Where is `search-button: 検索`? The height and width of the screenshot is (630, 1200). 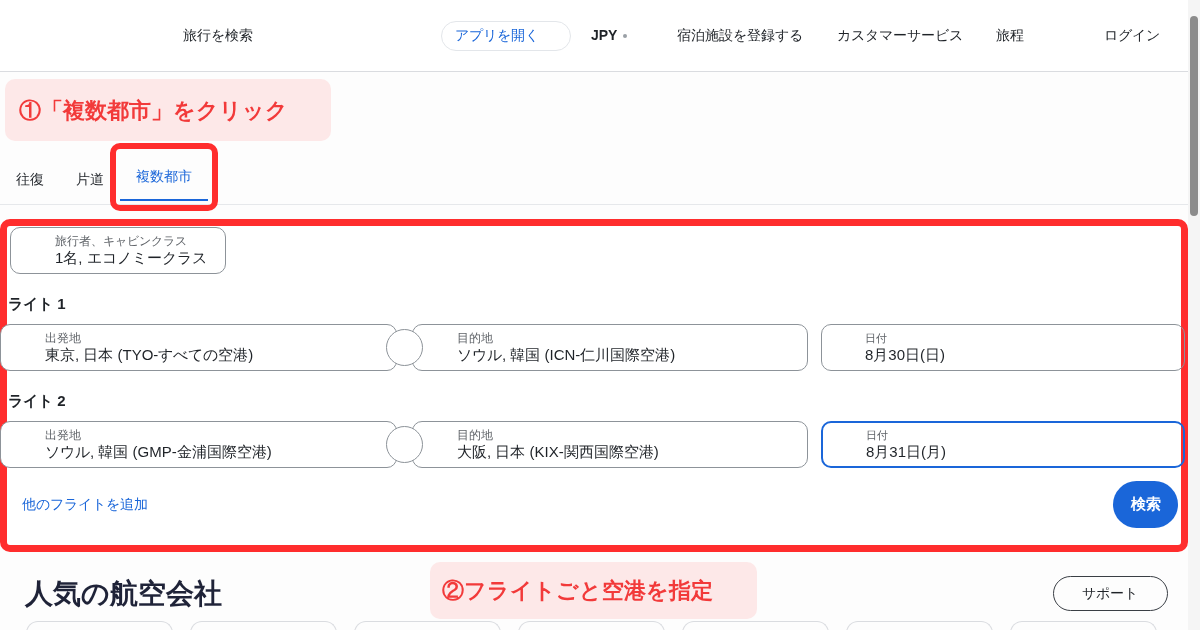 search-button: 検索 is located at coordinates (1145, 504).